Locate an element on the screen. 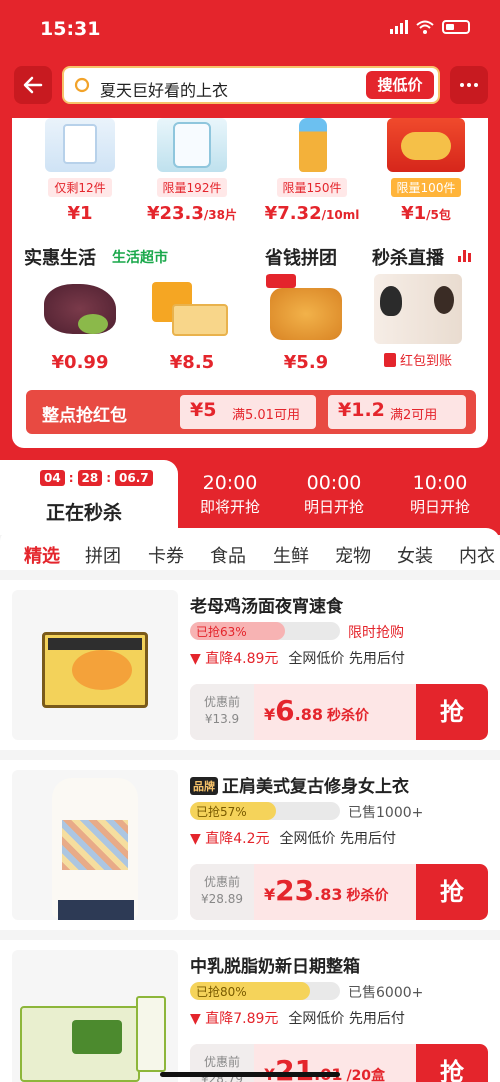 The height and width of the screenshot is (1082, 500). search-input: 夏天巨好看的上衣 is located at coordinates (164, 89).